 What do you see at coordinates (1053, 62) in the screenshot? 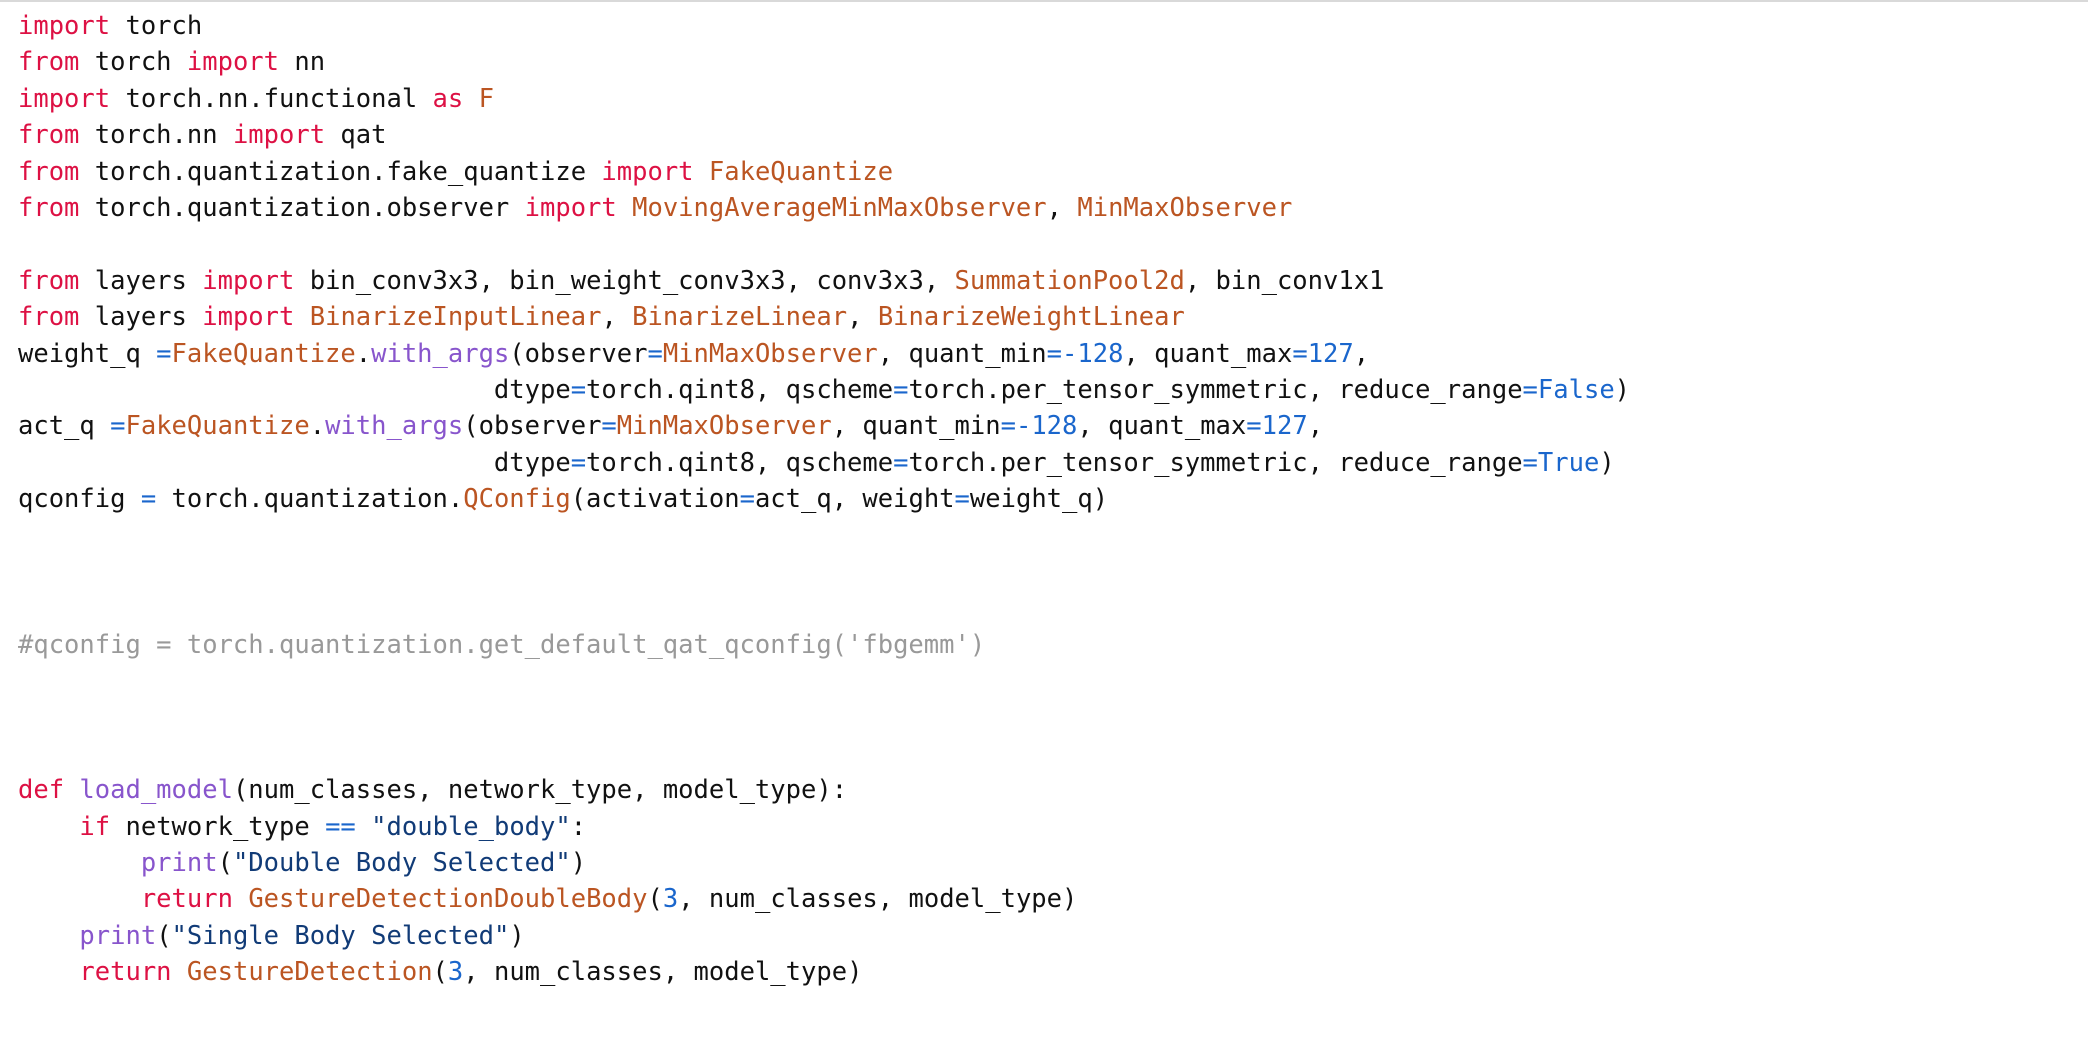
I see `code-line: from torch import nn` at bounding box center [1053, 62].